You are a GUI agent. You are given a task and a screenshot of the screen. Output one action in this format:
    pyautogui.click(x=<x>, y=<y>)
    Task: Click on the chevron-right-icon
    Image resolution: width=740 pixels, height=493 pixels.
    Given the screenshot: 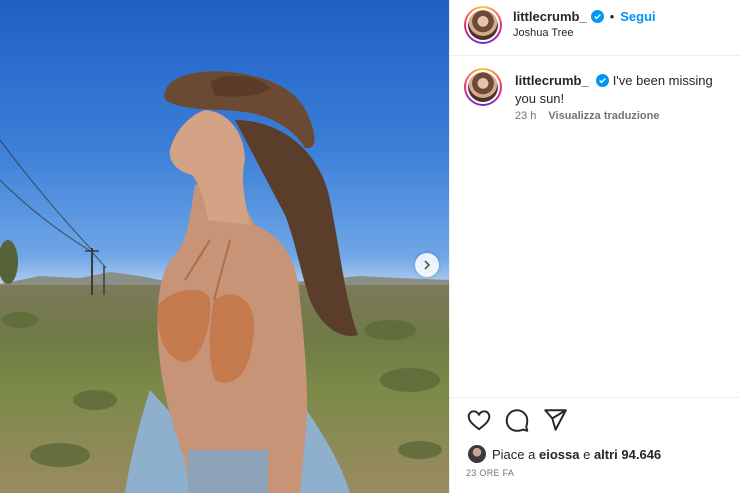 What is the action you would take?
    pyautogui.click(x=427, y=265)
    